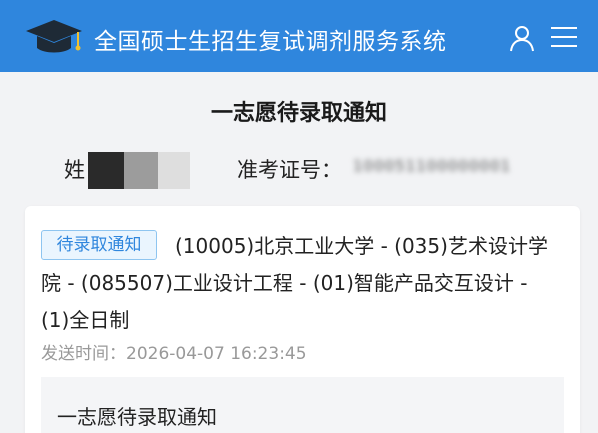 Image resolution: width=598 pixels, height=433 pixels. I want to click on send-time: 发送时间：2026-04-07 16:23:45, so click(174, 354).